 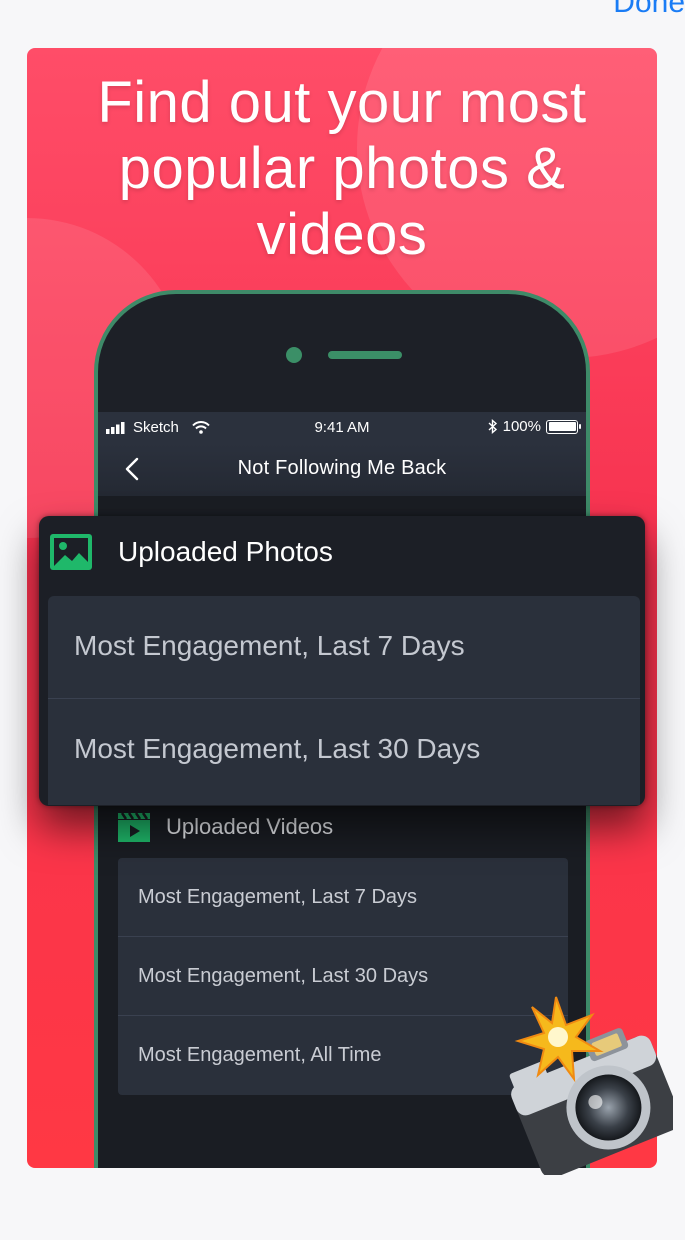 What do you see at coordinates (649, 10) in the screenshot?
I see `done-button: Done` at bounding box center [649, 10].